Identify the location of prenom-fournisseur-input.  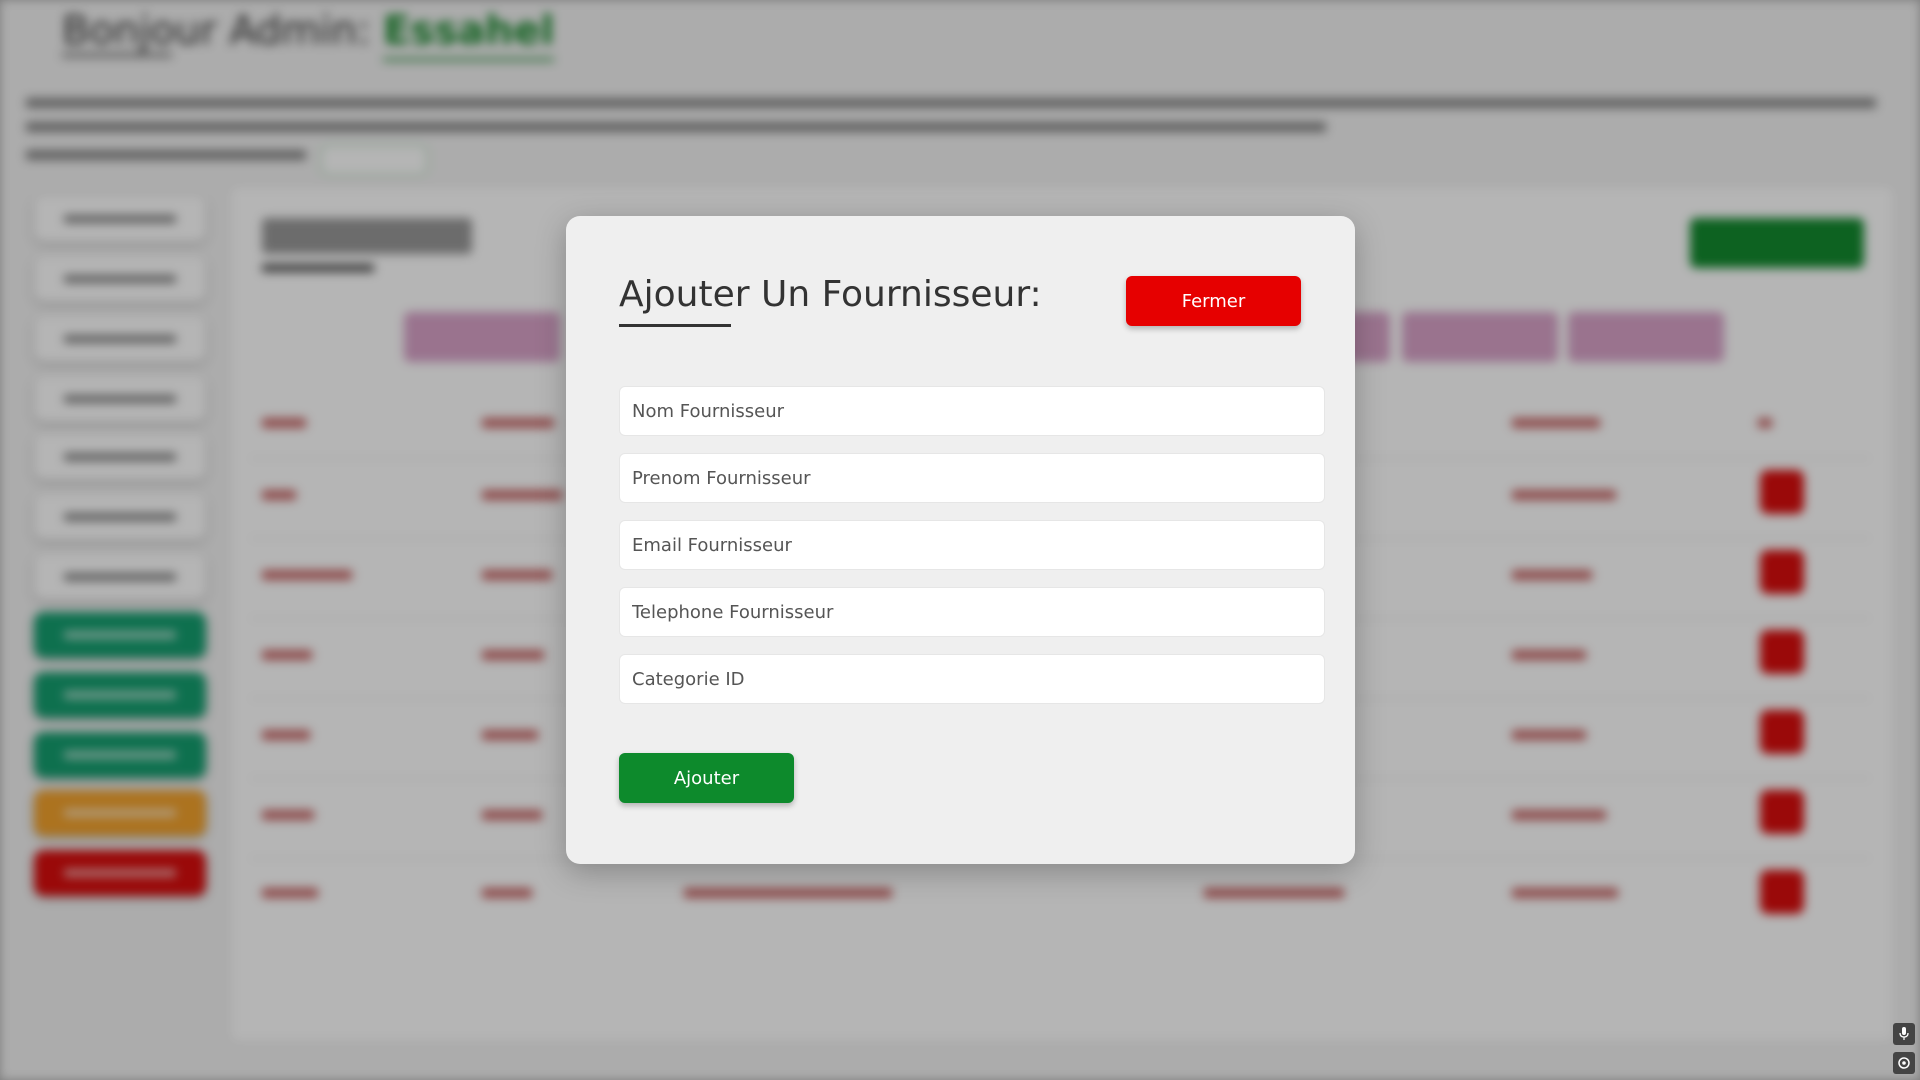
(972, 478).